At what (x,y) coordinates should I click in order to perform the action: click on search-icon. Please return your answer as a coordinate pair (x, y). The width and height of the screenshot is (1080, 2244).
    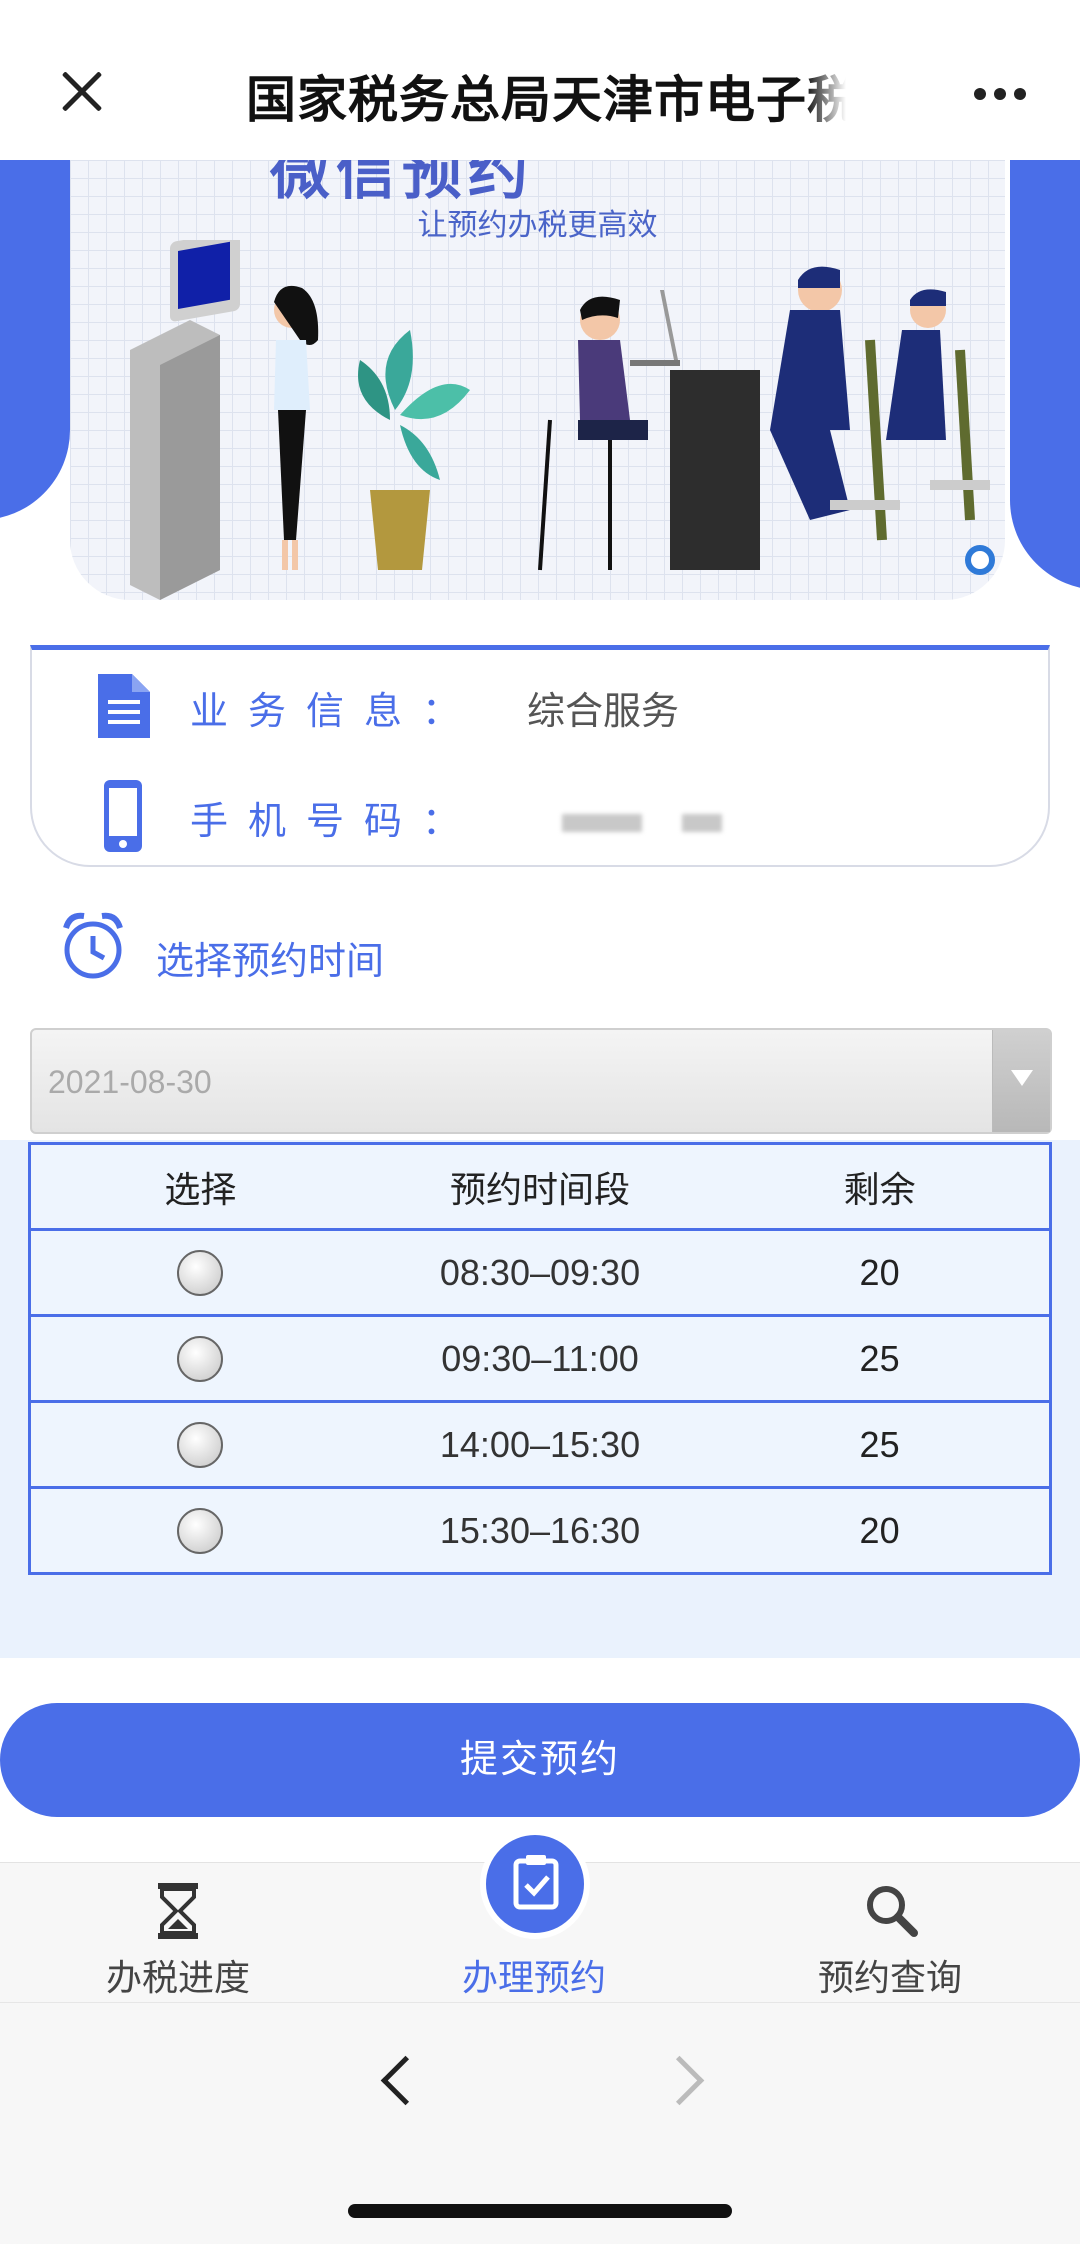
    Looking at the image, I should click on (892, 1911).